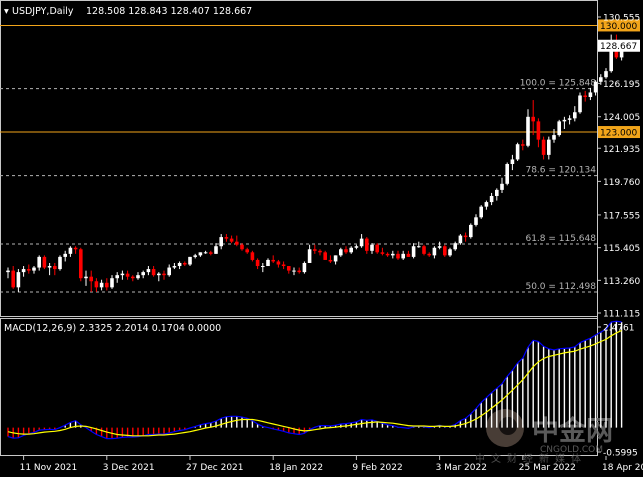 This screenshot has width=643, height=477. Describe the element at coordinates (621, 118) in the screenshot. I see `price-tick-label: 124.005` at that location.